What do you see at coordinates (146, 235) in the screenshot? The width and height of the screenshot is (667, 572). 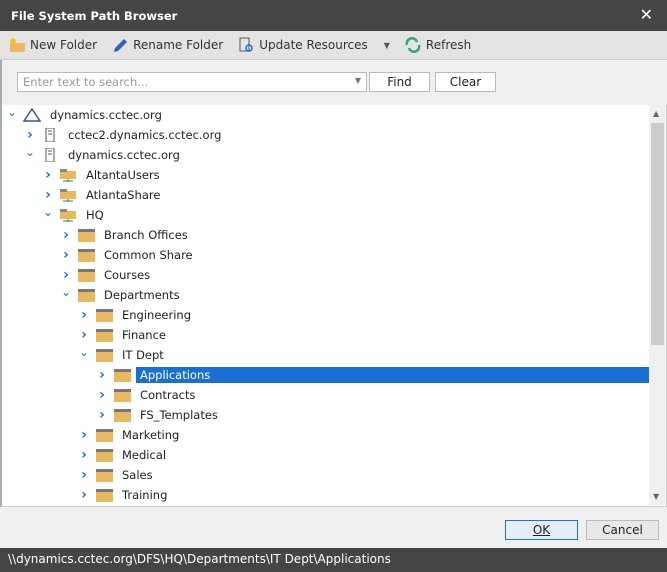 I see `tree-node-label: Branch Offices` at bounding box center [146, 235].